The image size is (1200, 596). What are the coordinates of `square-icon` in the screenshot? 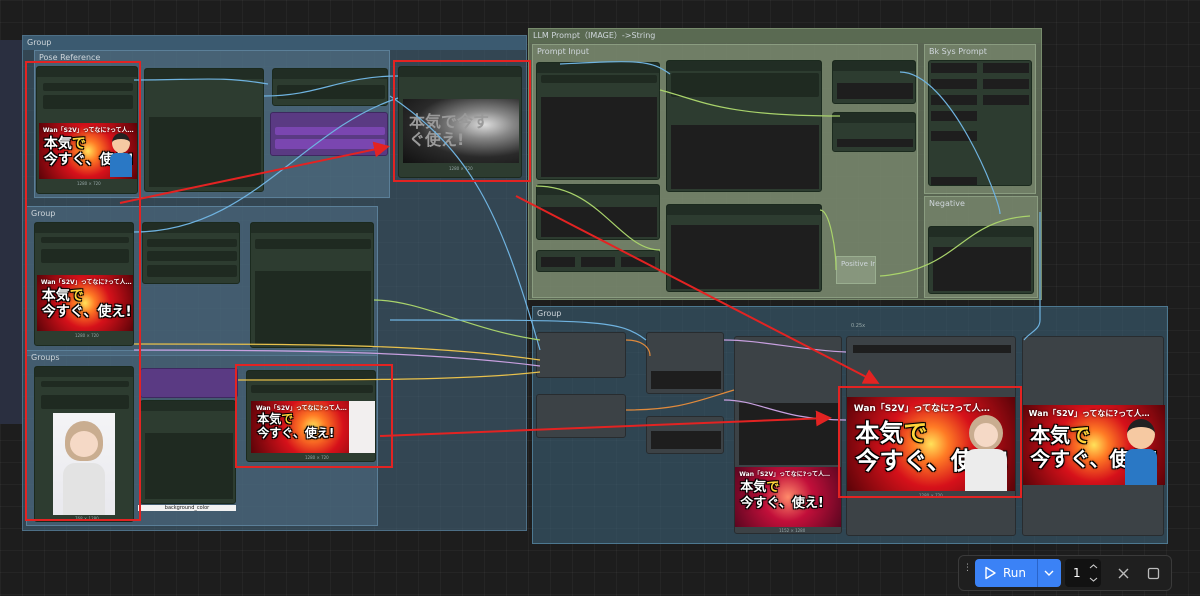 It's located at (1153, 573).